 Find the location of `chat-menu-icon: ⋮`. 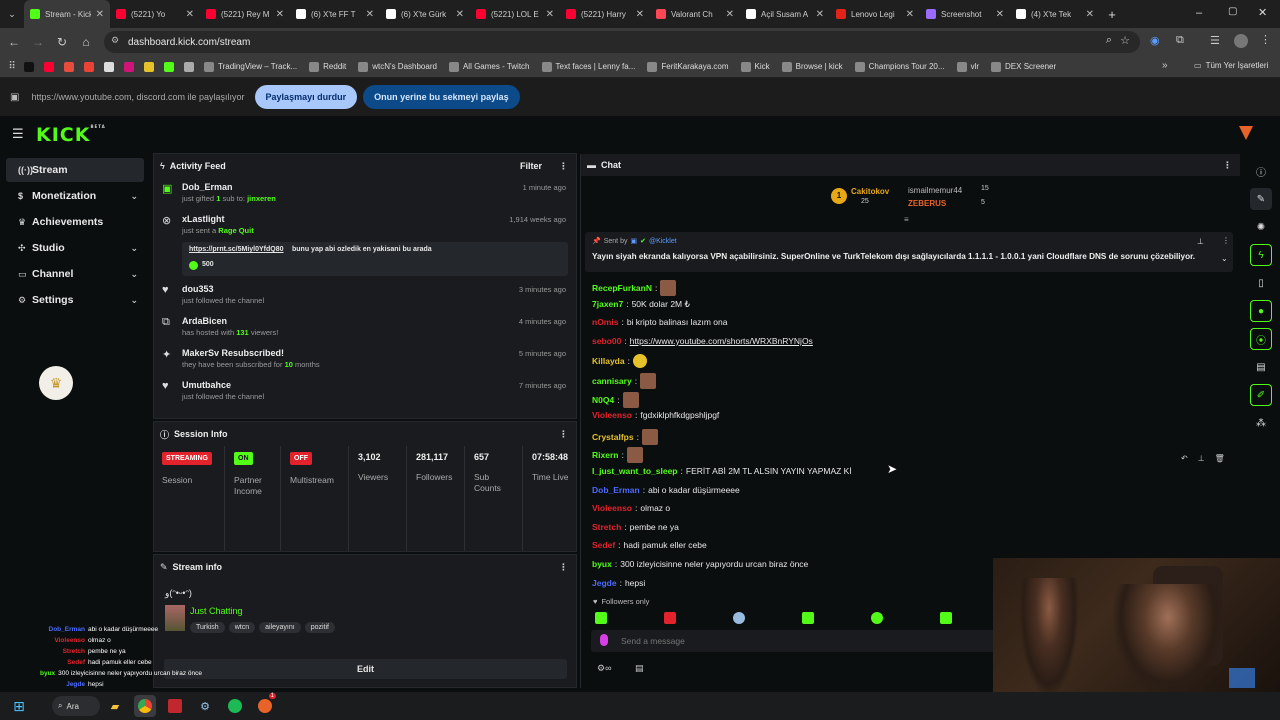

chat-menu-icon: ⋮ is located at coordinates (1227, 165).